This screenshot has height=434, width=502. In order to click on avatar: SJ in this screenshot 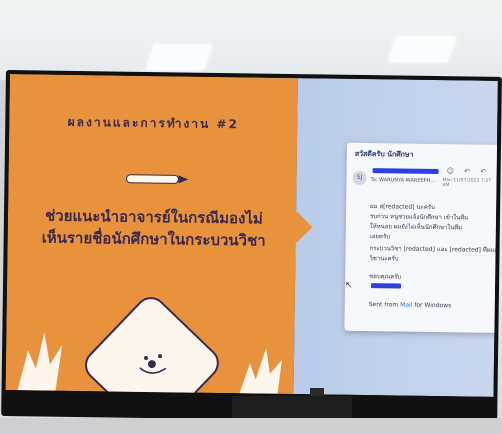, I will do `click(359, 178)`.